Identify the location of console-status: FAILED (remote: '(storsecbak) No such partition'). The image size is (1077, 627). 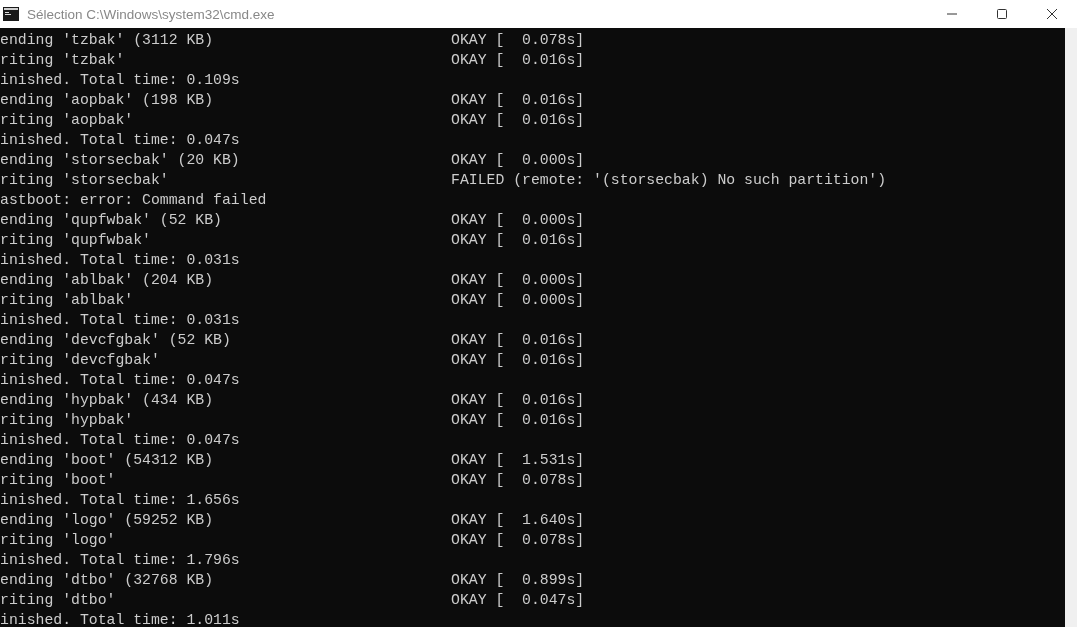
(669, 180).